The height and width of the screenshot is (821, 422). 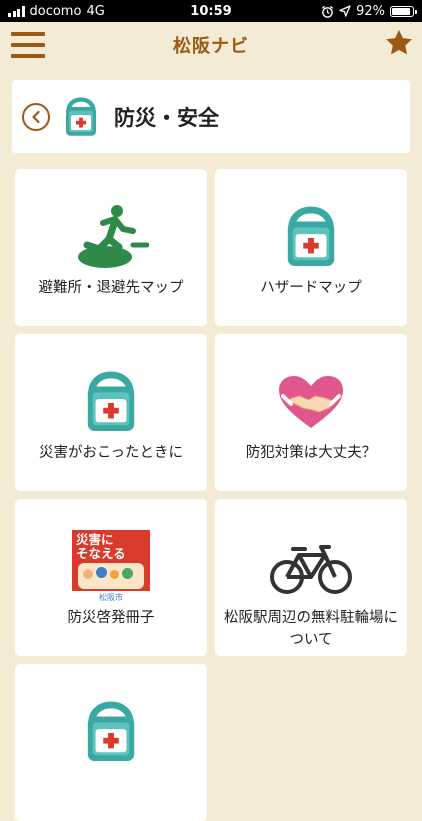 What do you see at coordinates (311, 453) in the screenshot?
I see `tile-label: 防犯対策は大丈夫？` at bounding box center [311, 453].